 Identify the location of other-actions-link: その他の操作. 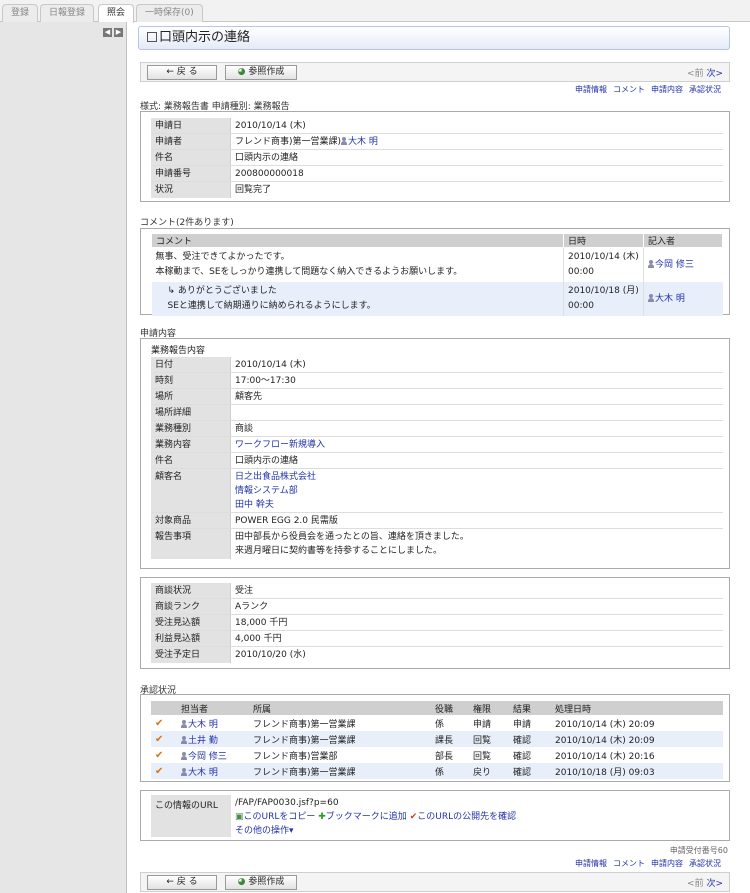
(262, 831).